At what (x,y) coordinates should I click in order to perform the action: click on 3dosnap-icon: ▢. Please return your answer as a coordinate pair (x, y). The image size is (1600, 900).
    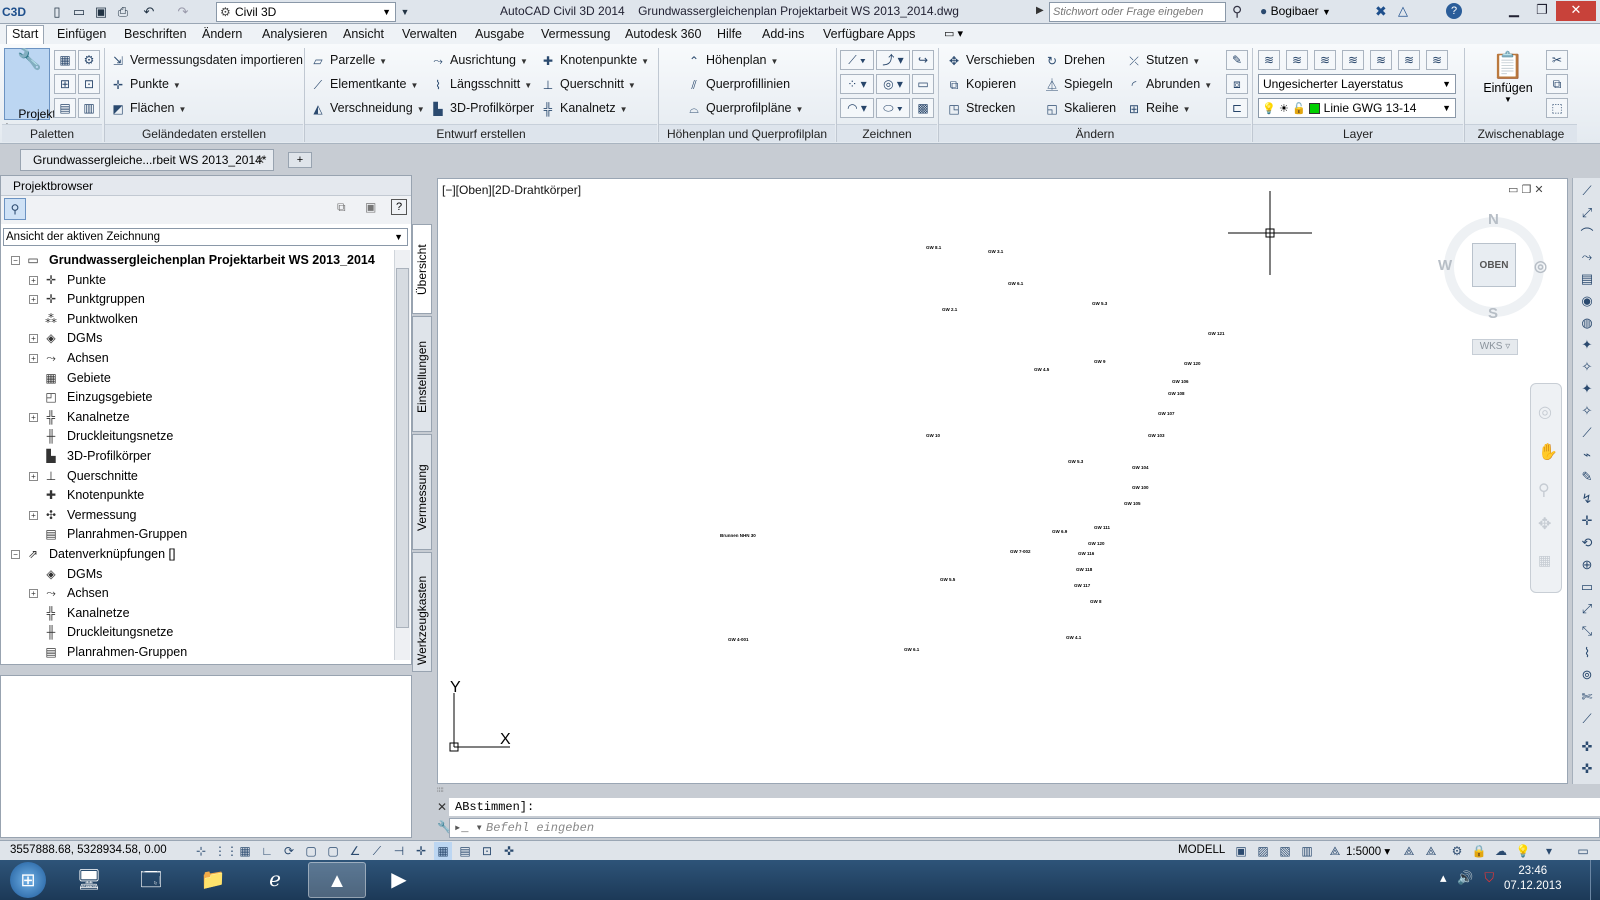
    Looking at the image, I should click on (333, 851).